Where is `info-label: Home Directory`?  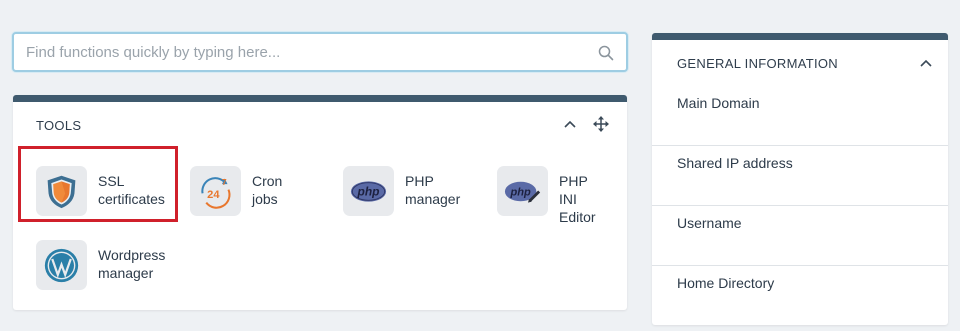
info-label: Home Directory is located at coordinates (726, 283).